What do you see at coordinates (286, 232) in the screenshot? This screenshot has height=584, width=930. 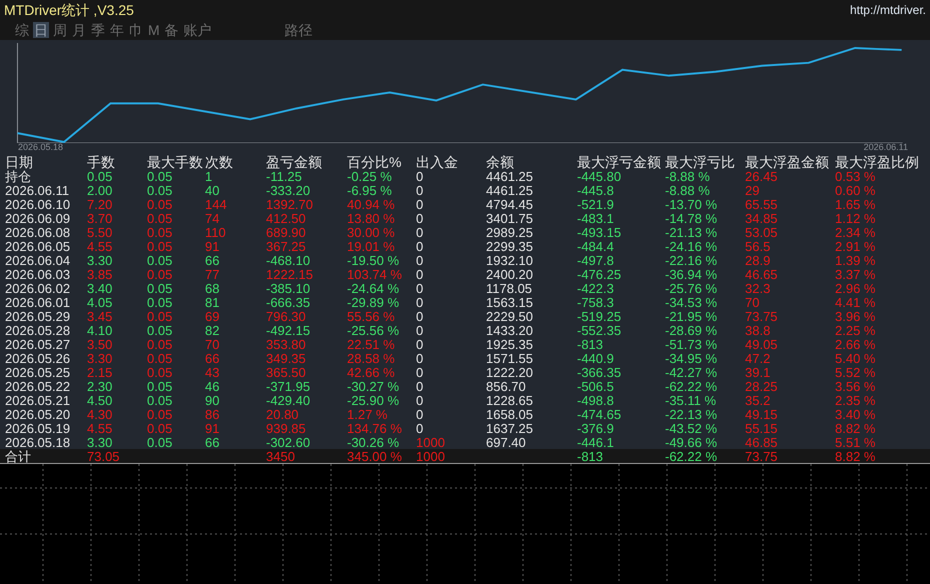 I see `table-cell-text: 689.90` at bounding box center [286, 232].